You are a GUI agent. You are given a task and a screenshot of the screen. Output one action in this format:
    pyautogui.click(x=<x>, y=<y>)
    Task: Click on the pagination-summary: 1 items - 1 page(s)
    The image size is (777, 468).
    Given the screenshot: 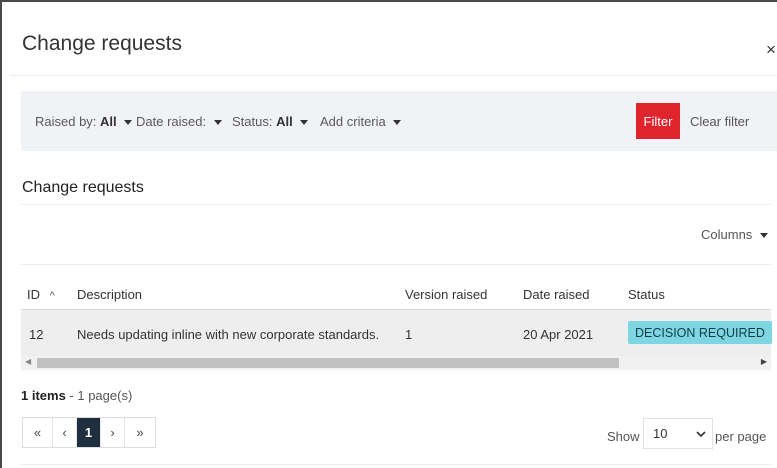 What is the action you would take?
    pyautogui.click(x=76, y=395)
    